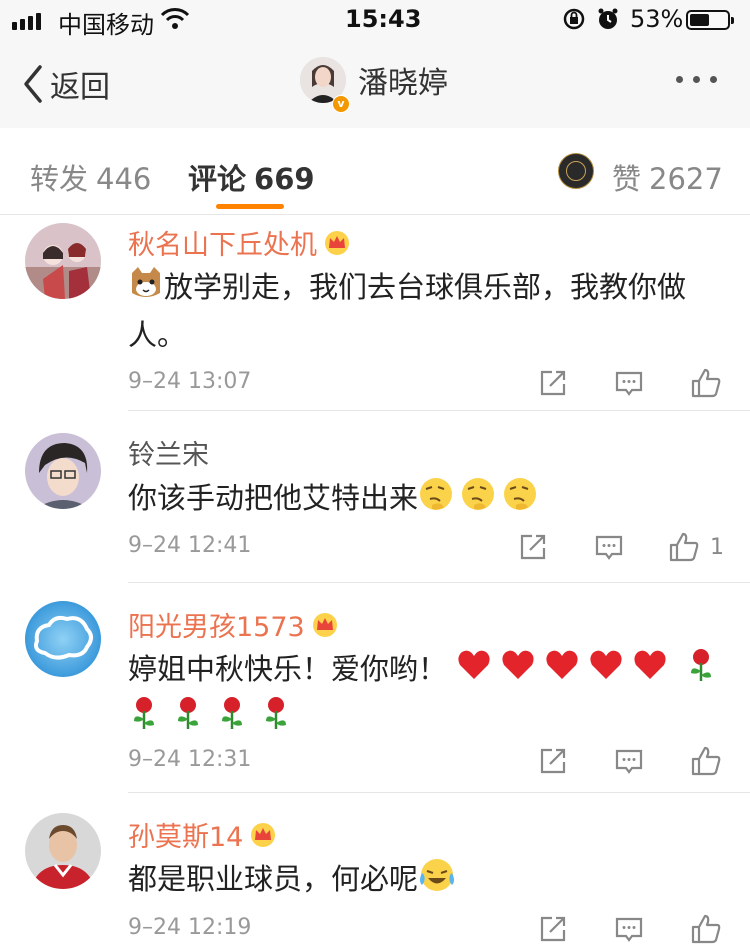  I want to click on tab-bar: 转发 446 评论 669 赞 2627, so click(375, 171).